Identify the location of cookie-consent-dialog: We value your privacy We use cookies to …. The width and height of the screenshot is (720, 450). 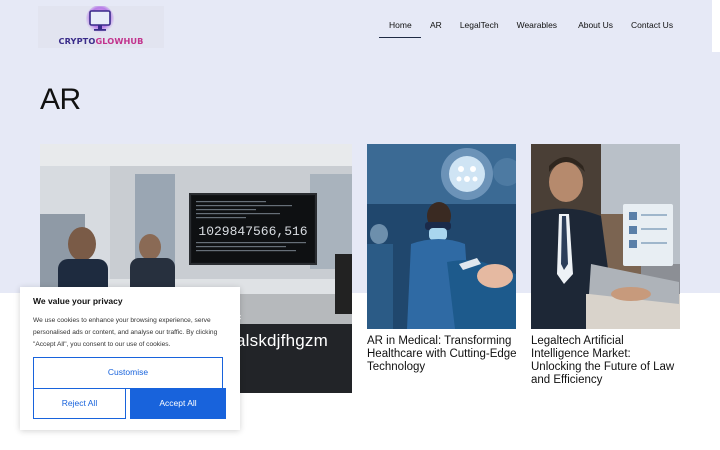
(130, 358).